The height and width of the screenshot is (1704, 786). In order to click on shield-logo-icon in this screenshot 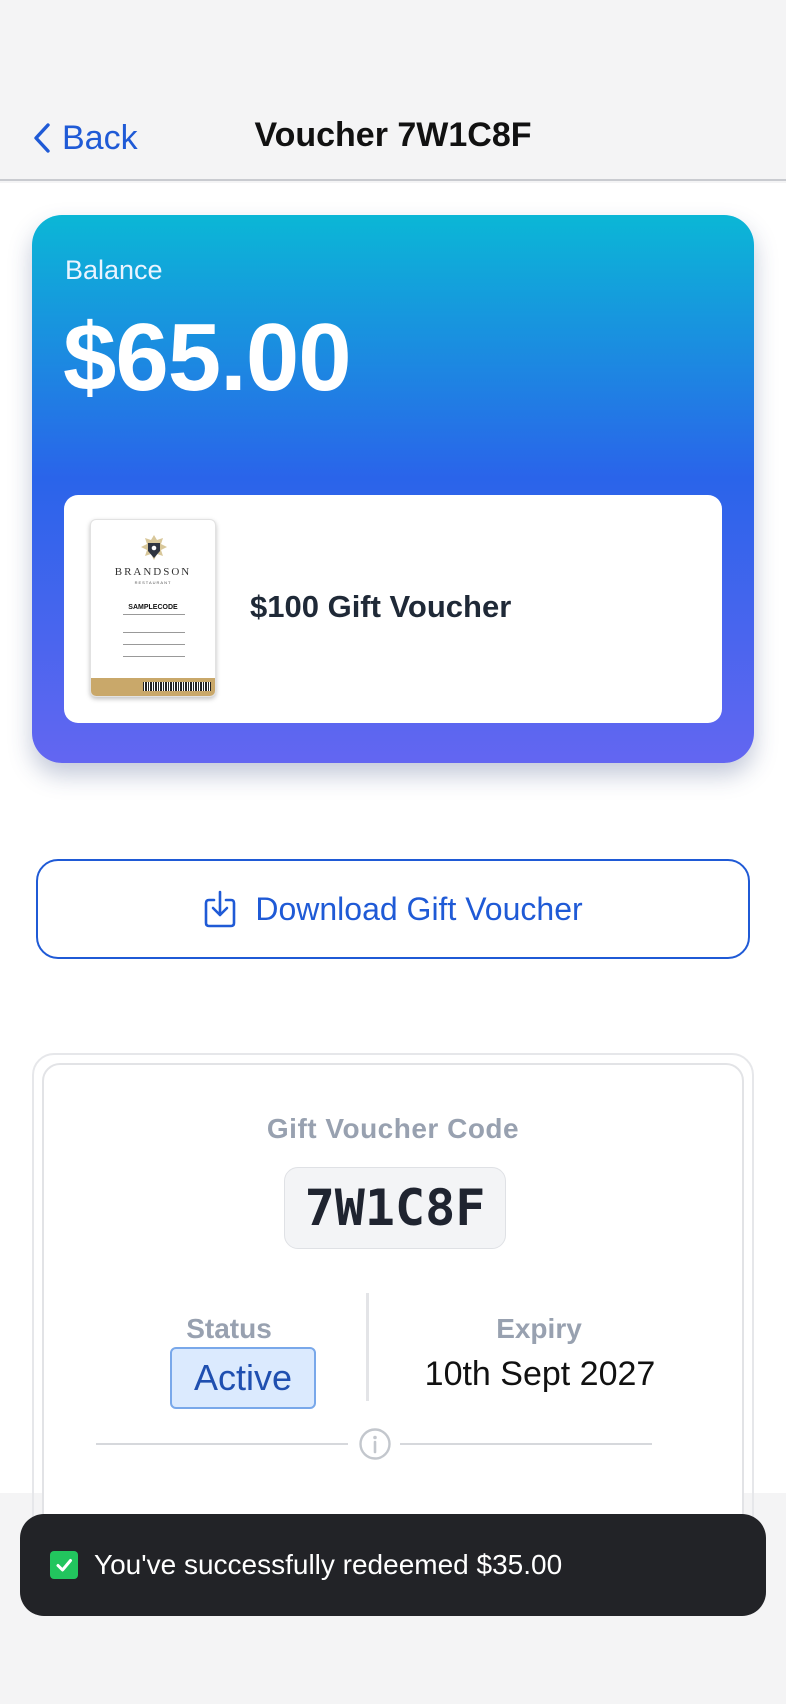, I will do `click(154, 547)`.